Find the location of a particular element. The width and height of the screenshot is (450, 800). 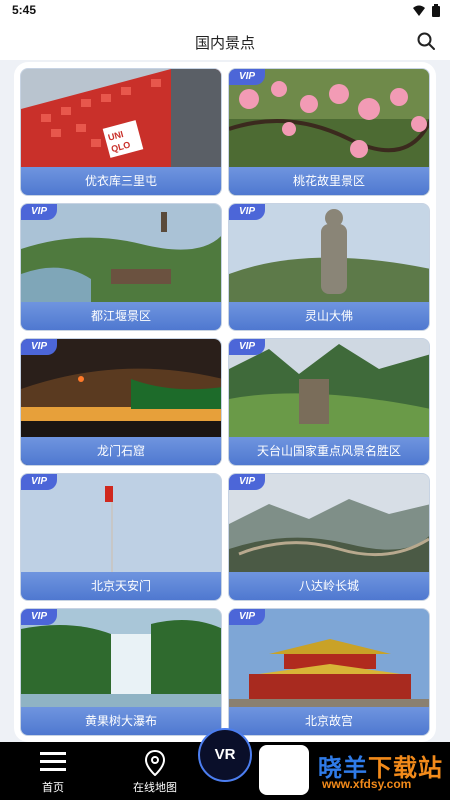

card-label: 灵山大佛 is located at coordinates (329, 316).